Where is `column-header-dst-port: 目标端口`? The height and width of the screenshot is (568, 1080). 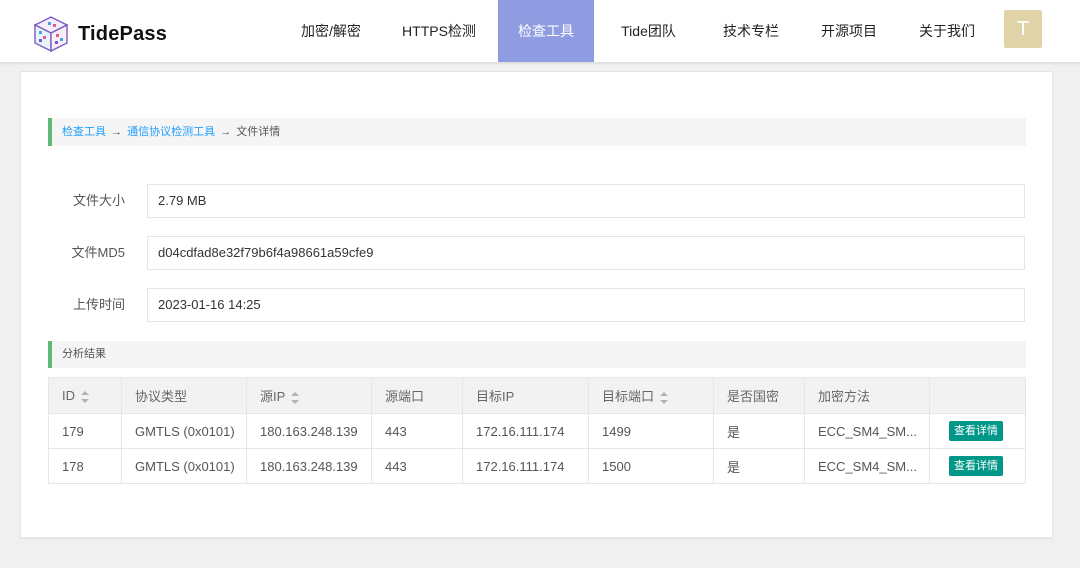
column-header-dst-port: 目标端口 is located at coordinates (651, 395).